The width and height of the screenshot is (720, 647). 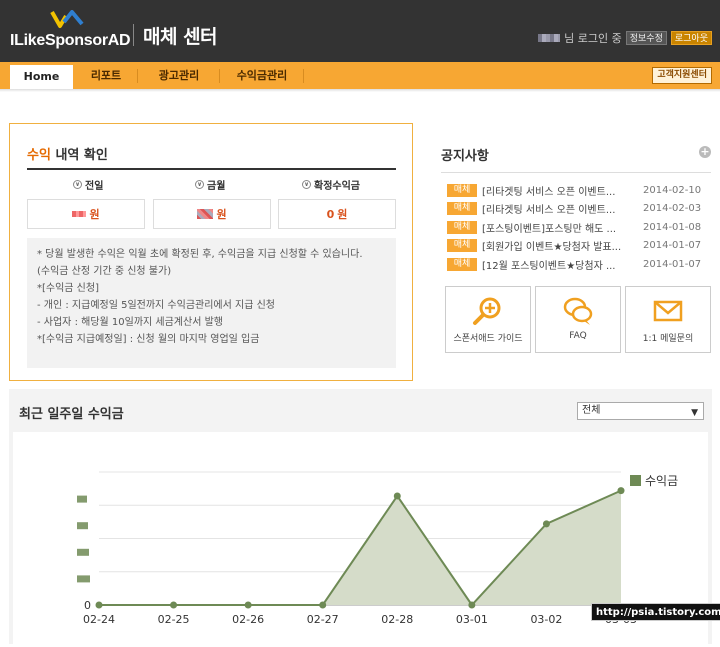 What do you see at coordinates (694, 413) in the screenshot?
I see `caret-down-icon: ▼` at bounding box center [694, 413].